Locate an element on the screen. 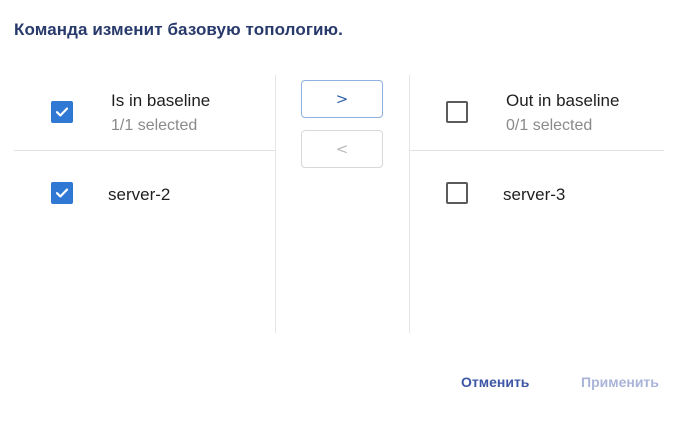 This screenshot has height=425, width=700. cancel-button: Отменить is located at coordinates (495, 382).